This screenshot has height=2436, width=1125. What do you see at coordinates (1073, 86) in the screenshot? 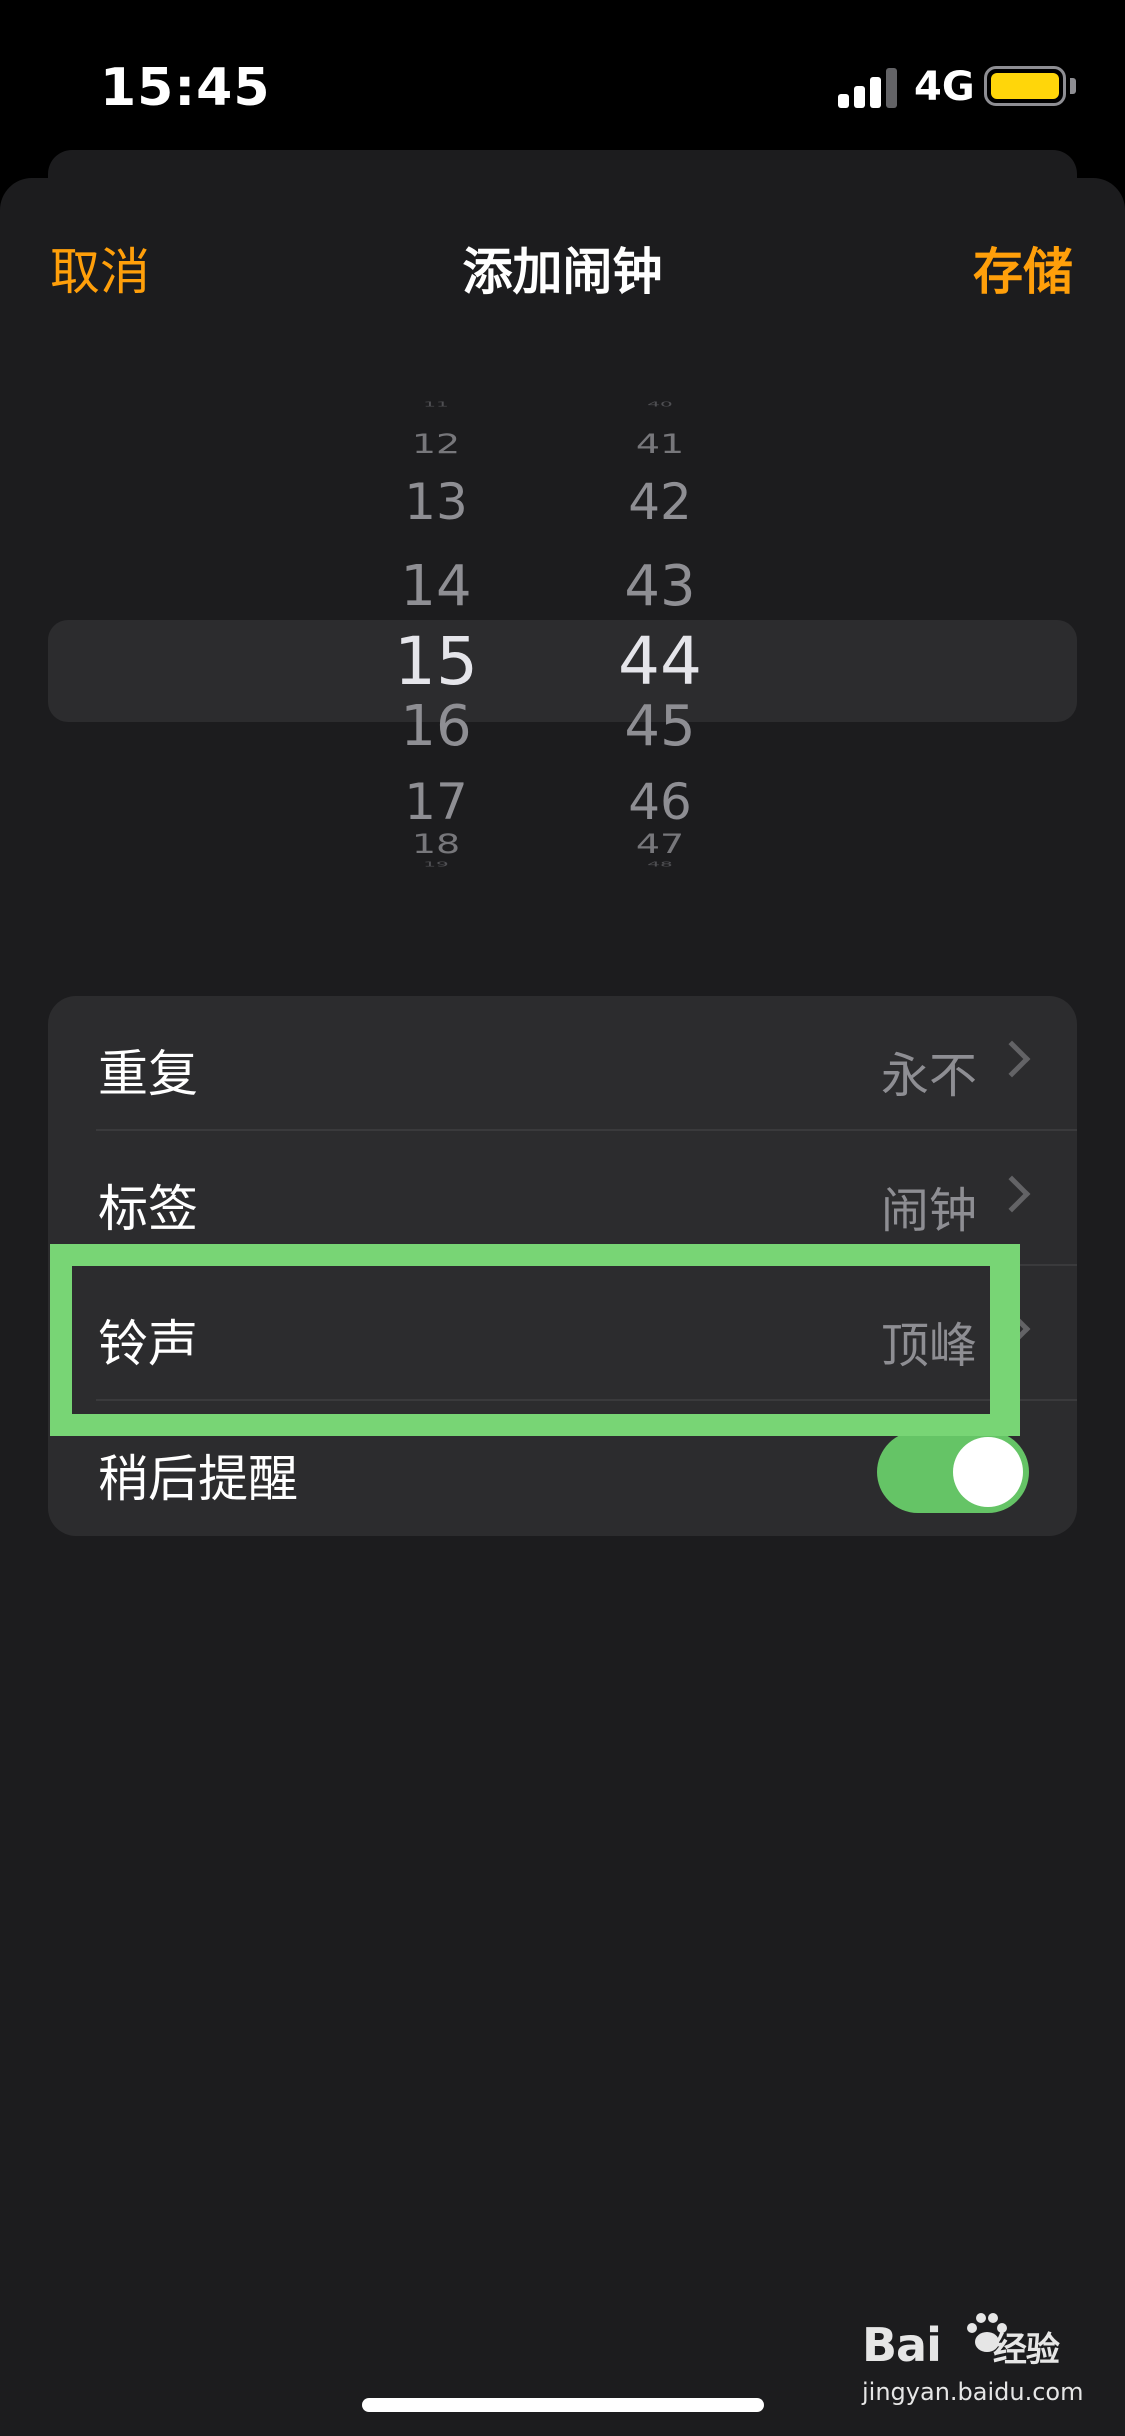
I see `battery-cap` at bounding box center [1073, 86].